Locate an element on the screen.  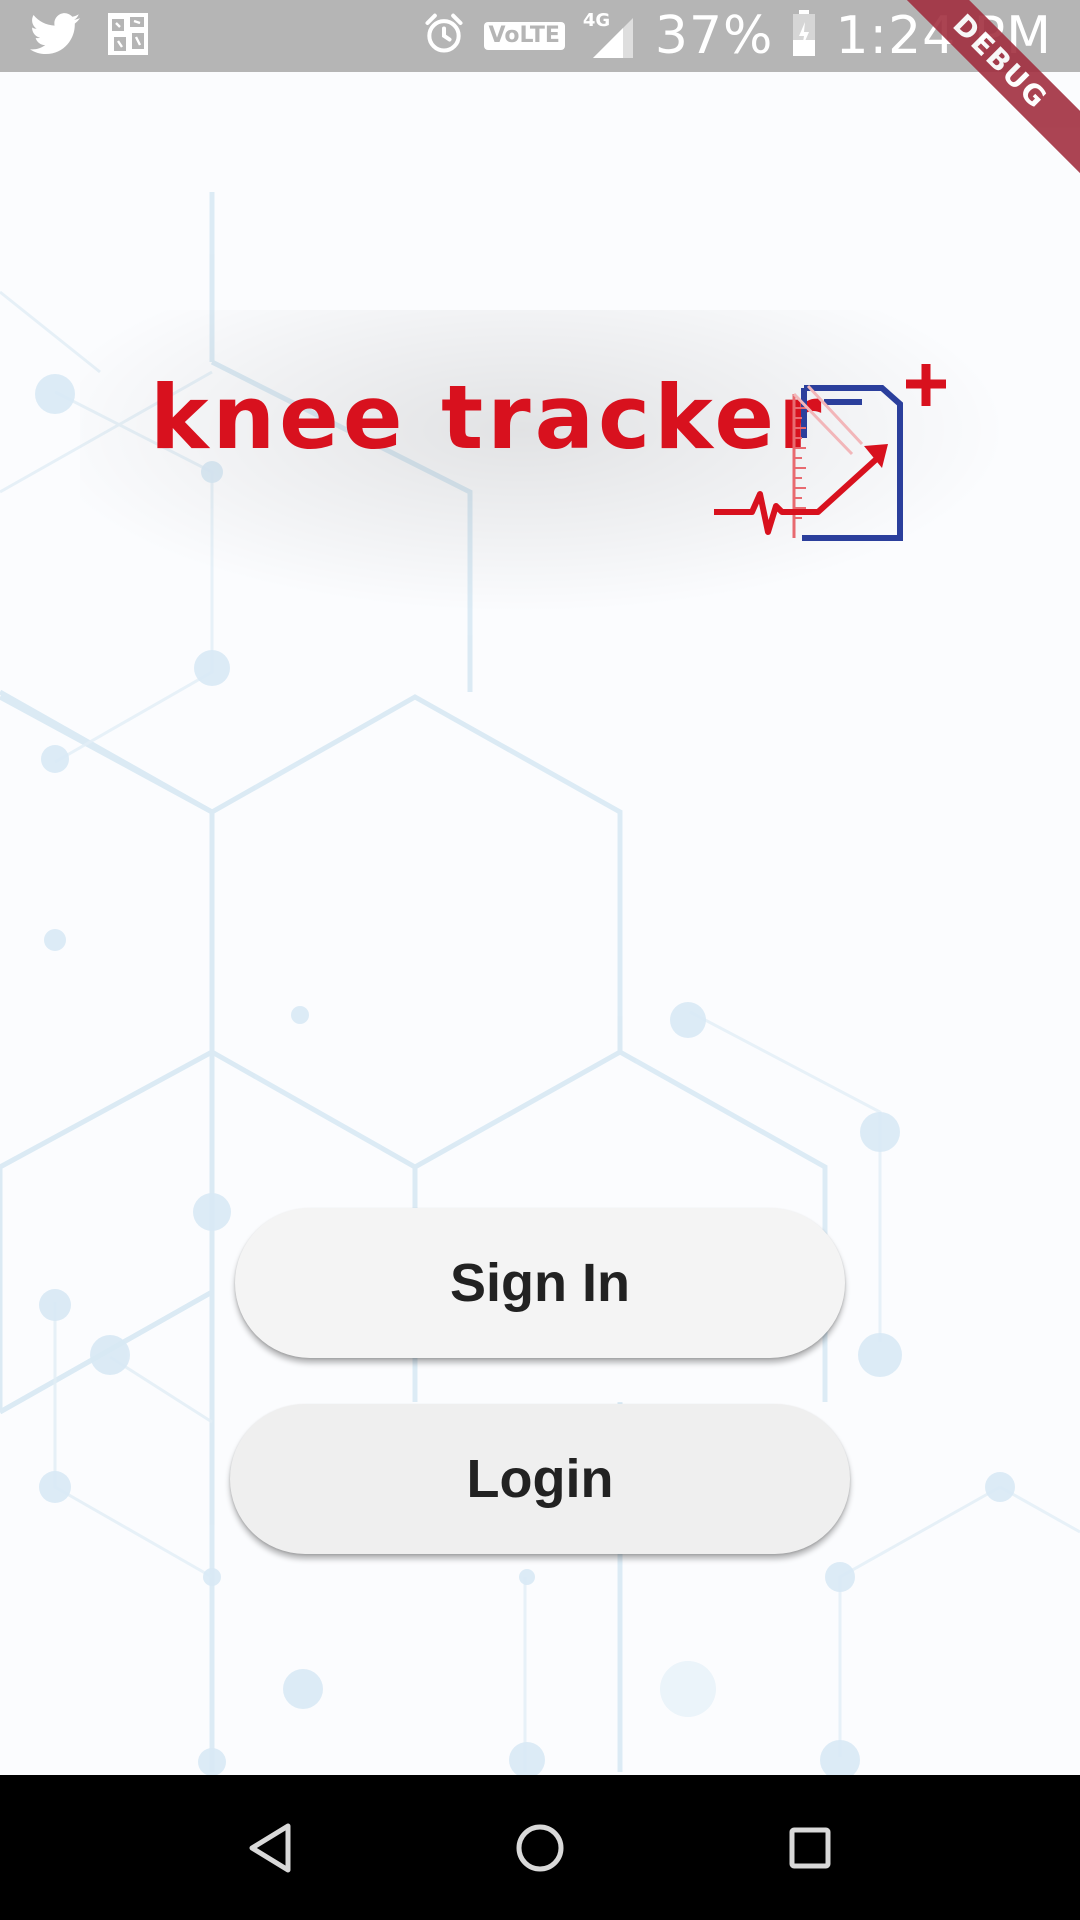
back-icon is located at coordinates (270, 1848).